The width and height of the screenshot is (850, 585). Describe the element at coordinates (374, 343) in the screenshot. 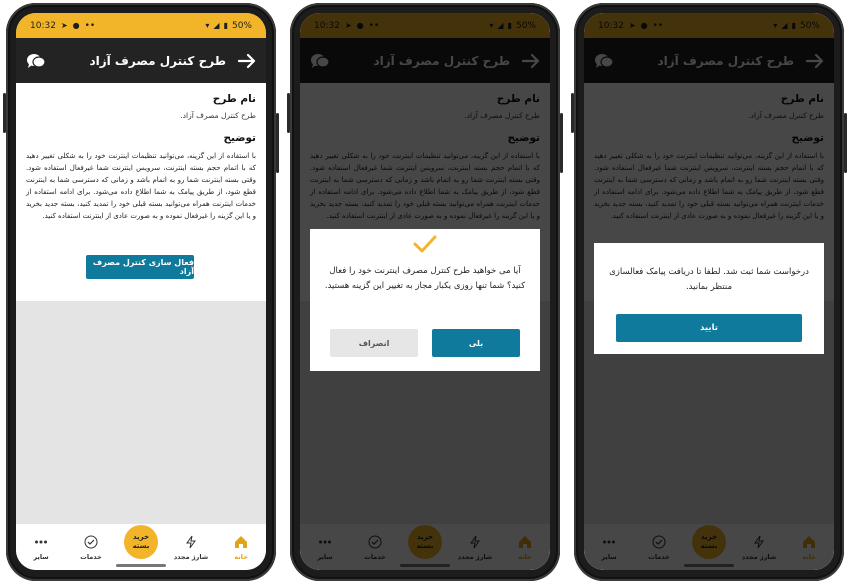

I see `cancel-button: انصراف` at that location.